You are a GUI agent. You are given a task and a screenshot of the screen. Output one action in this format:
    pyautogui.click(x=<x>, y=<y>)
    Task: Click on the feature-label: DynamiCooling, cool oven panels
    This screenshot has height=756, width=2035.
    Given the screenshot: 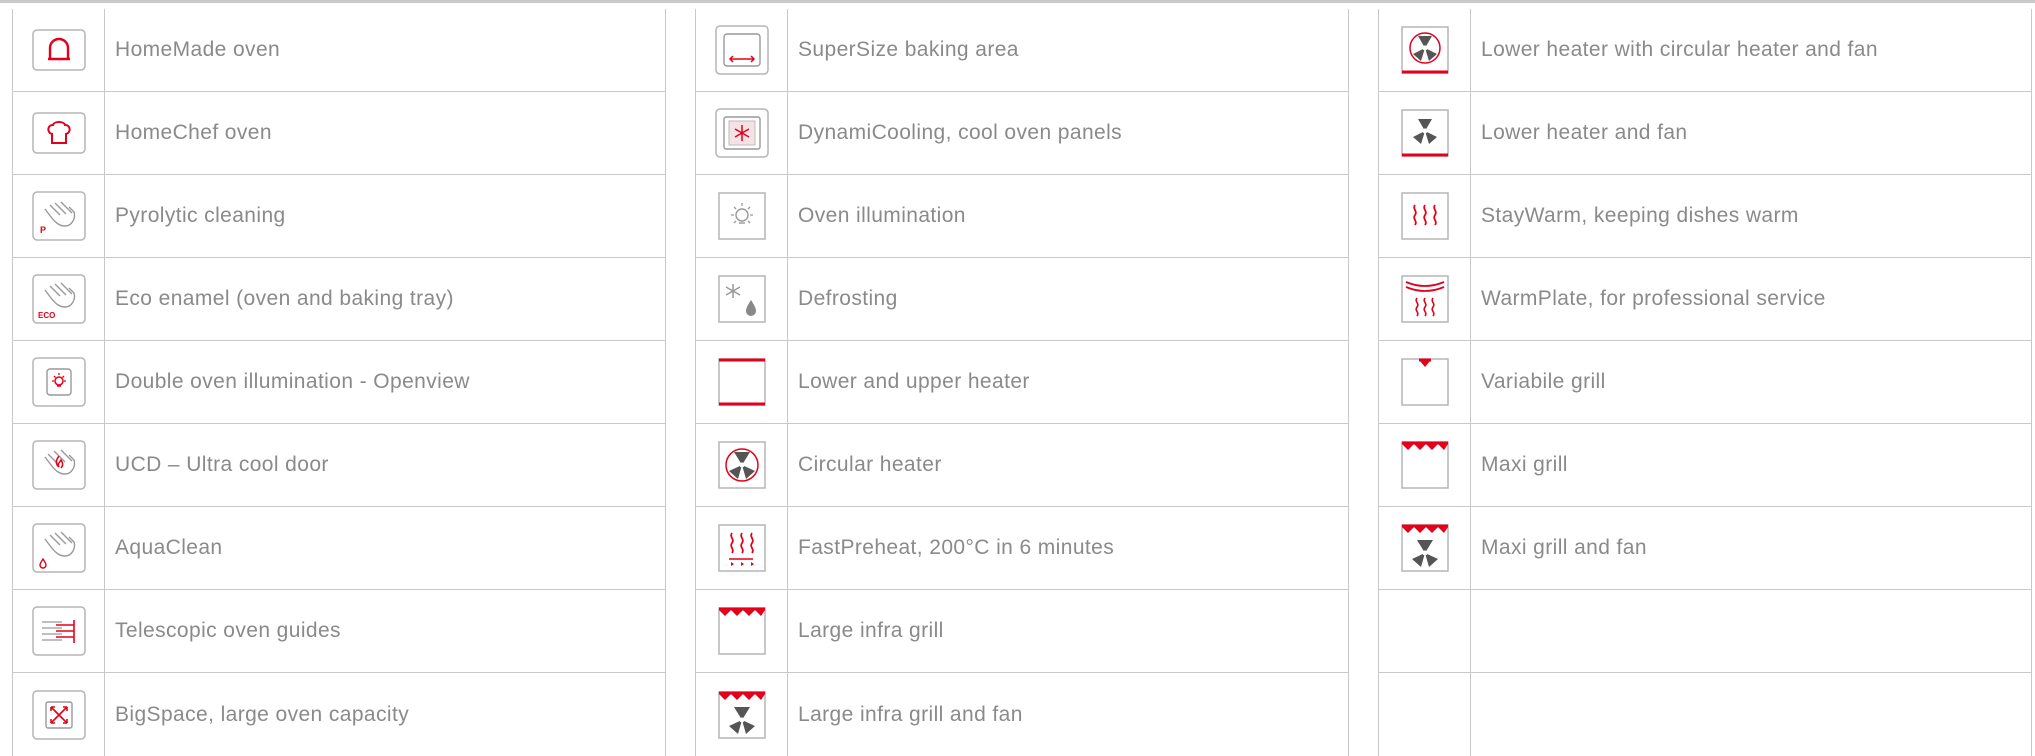 What is the action you would take?
    pyautogui.click(x=960, y=132)
    